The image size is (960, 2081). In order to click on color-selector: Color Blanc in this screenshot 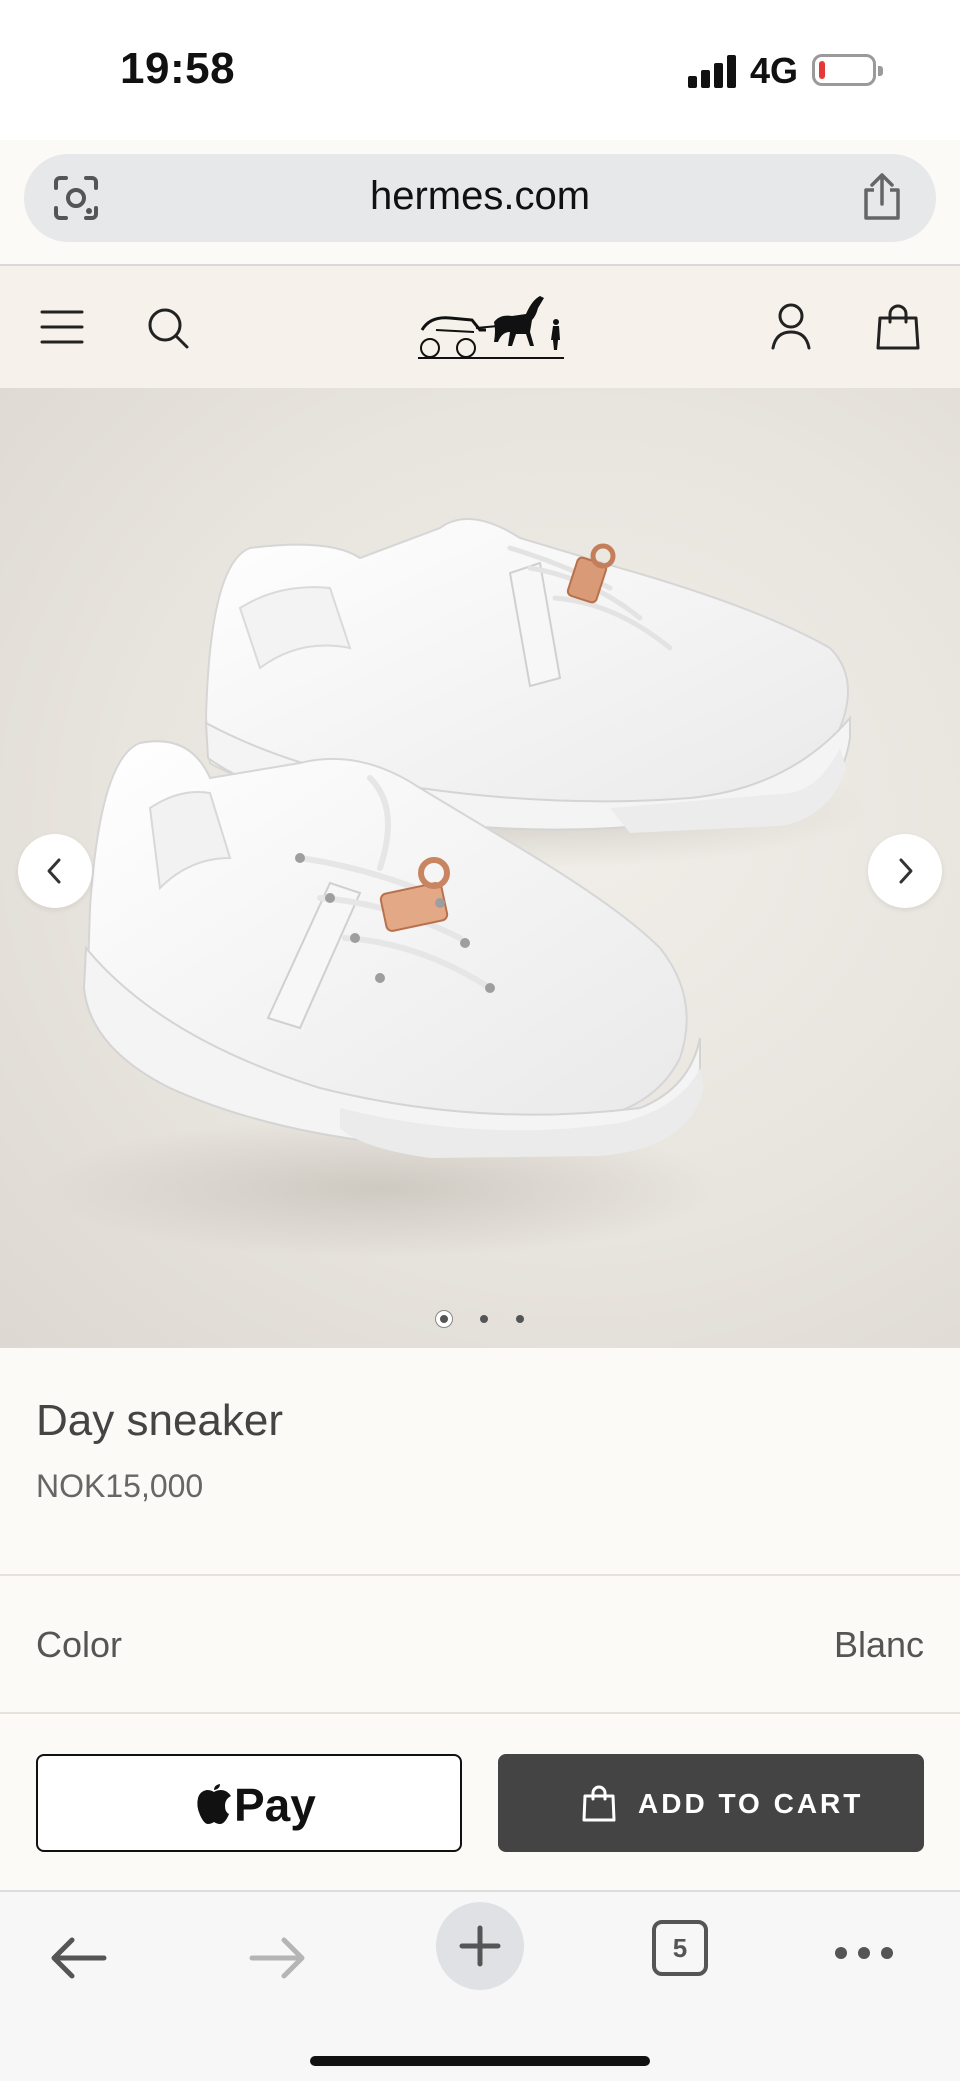, I will do `click(480, 1644)`.